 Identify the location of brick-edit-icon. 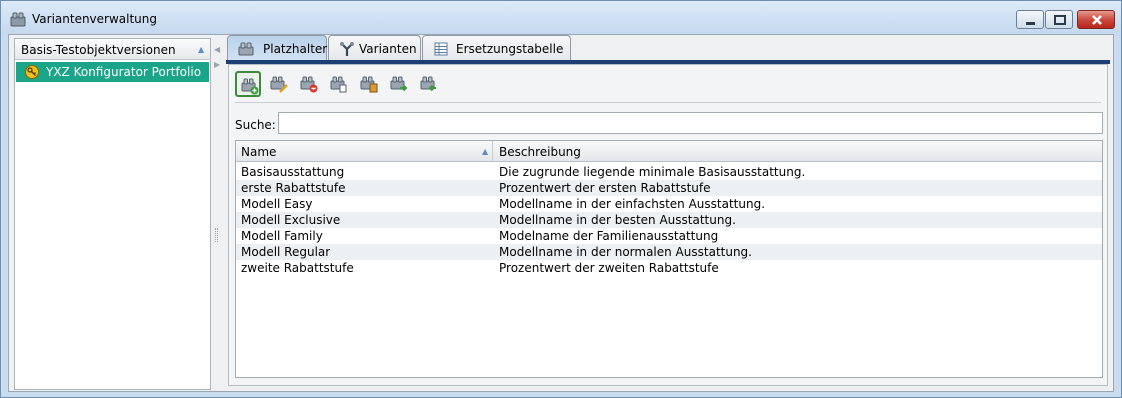
(279, 84).